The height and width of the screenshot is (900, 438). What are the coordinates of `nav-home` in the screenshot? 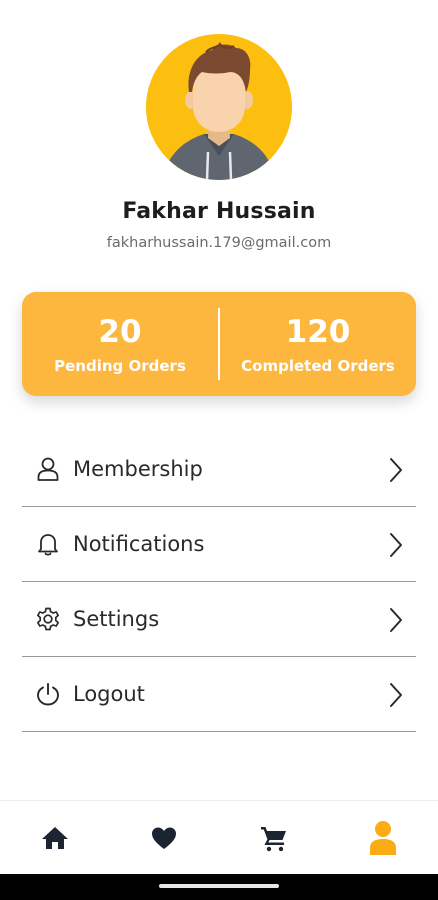 It's located at (55, 838).